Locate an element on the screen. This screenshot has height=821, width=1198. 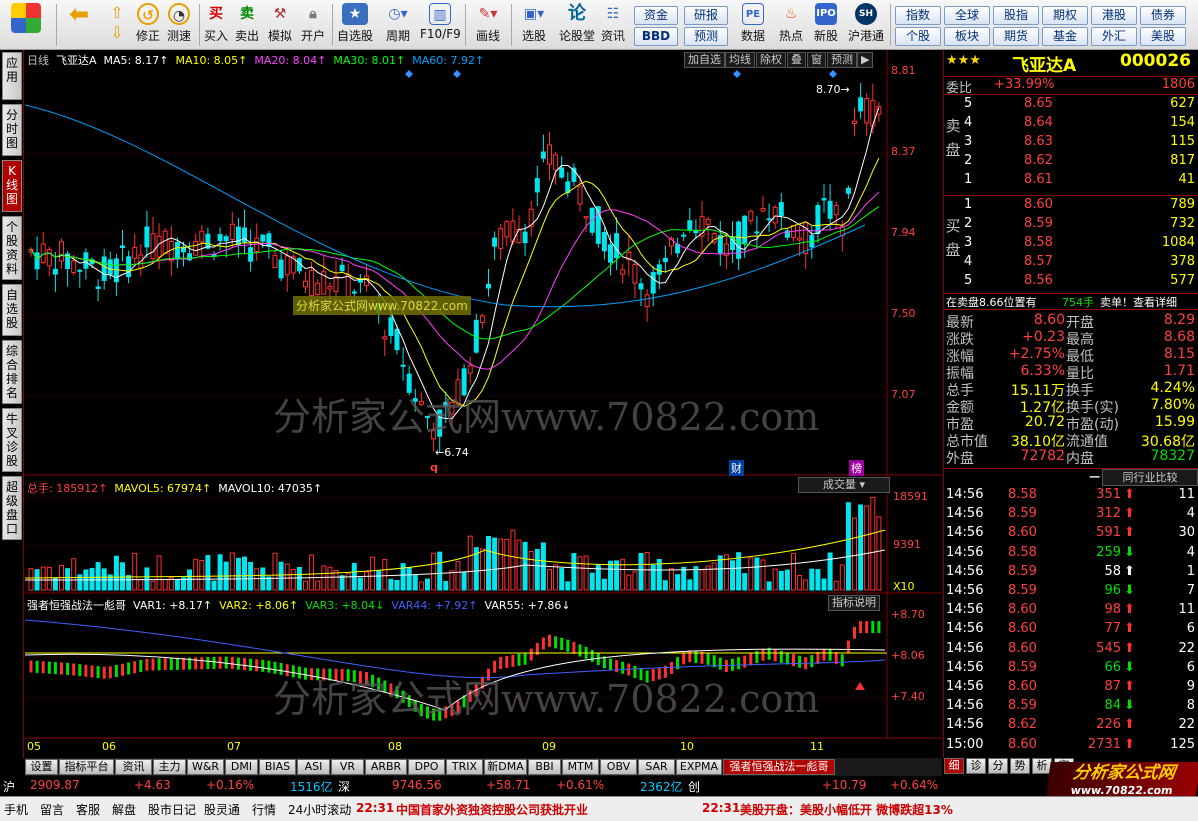
indicator-tab-11: TRIX is located at coordinates (464, 767).